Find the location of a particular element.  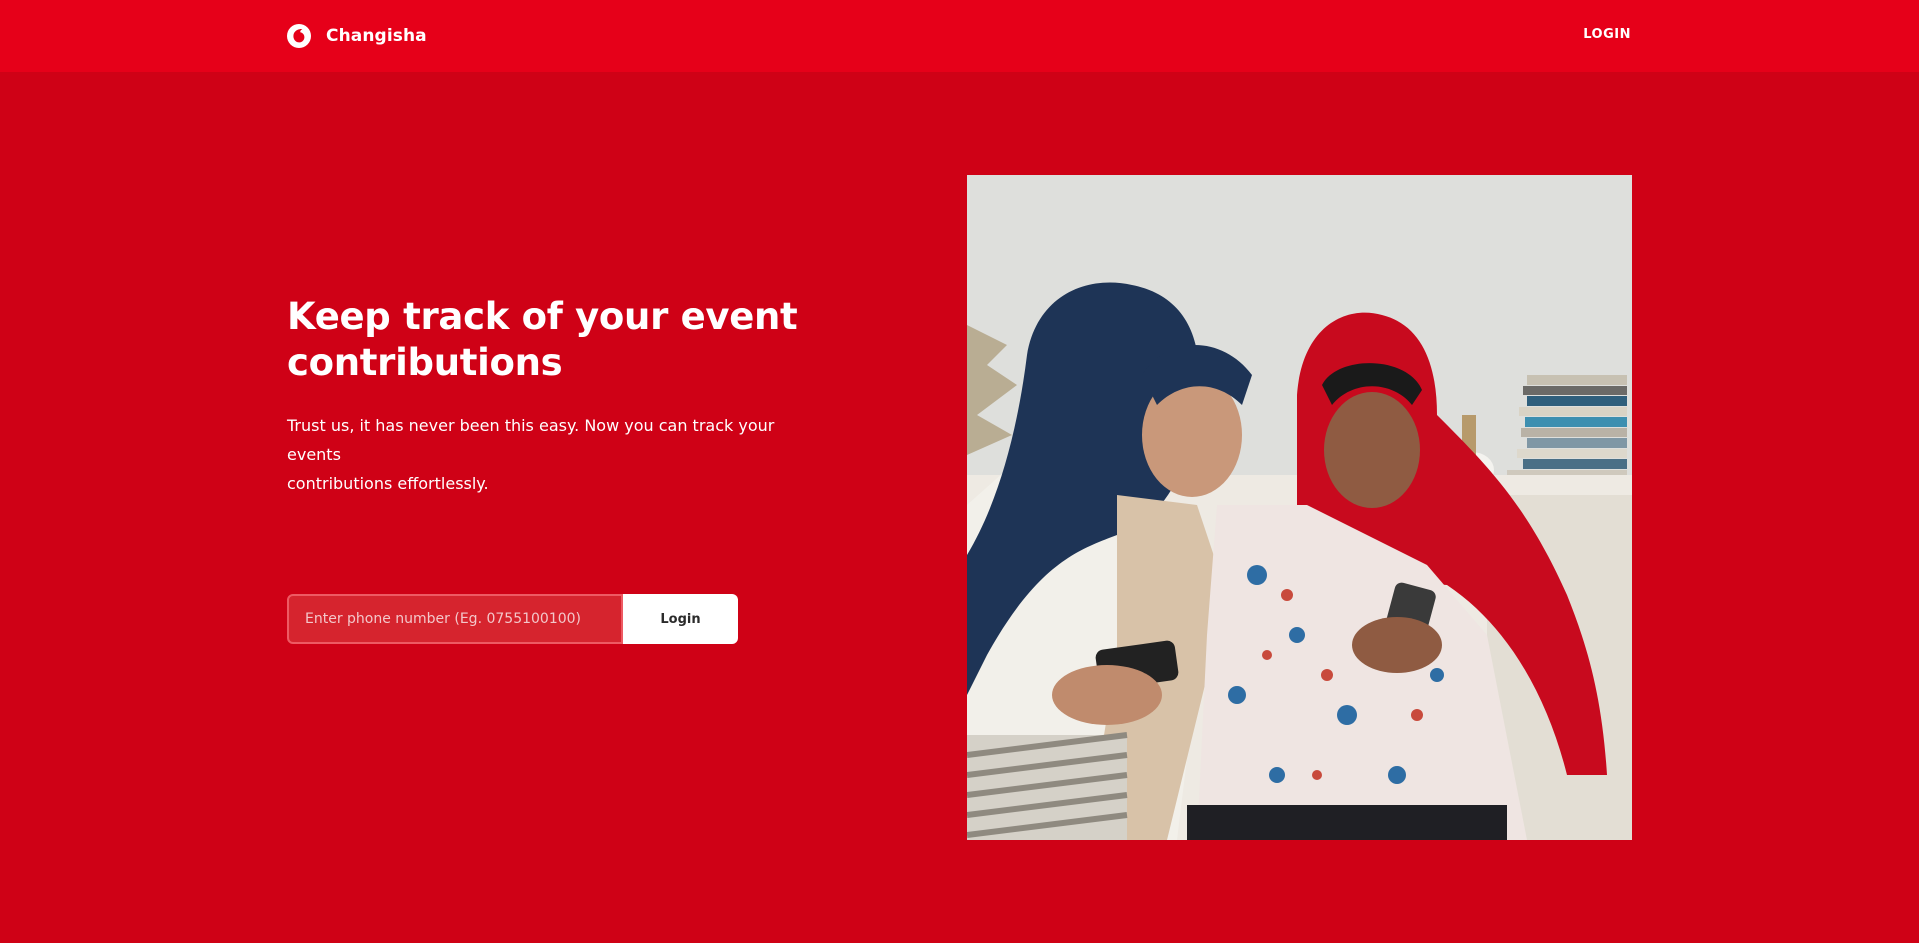

hero-headline-line-2: contributions is located at coordinates (425, 362).